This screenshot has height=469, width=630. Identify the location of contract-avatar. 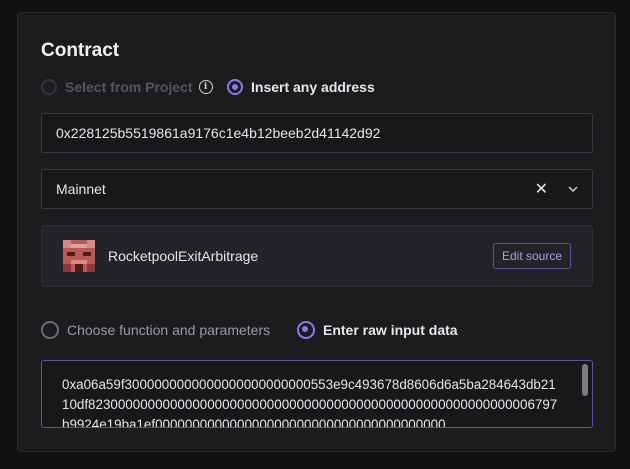
(79, 256).